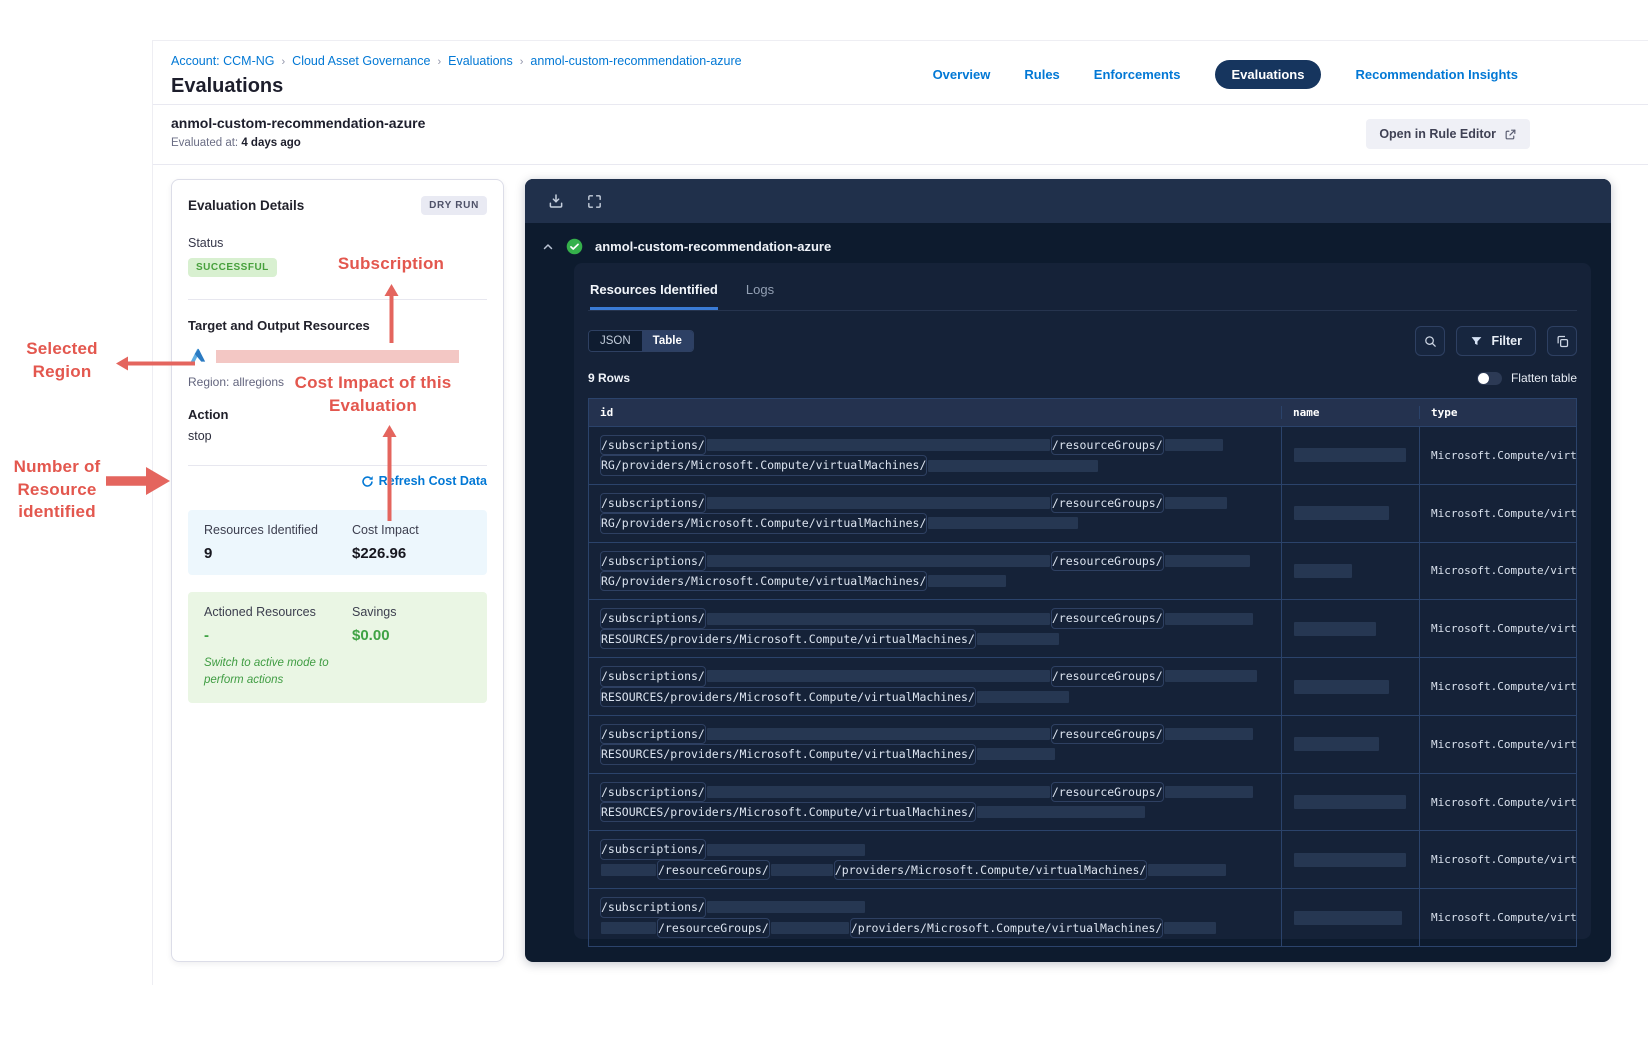  What do you see at coordinates (337, 299) in the screenshot?
I see `divider` at bounding box center [337, 299].